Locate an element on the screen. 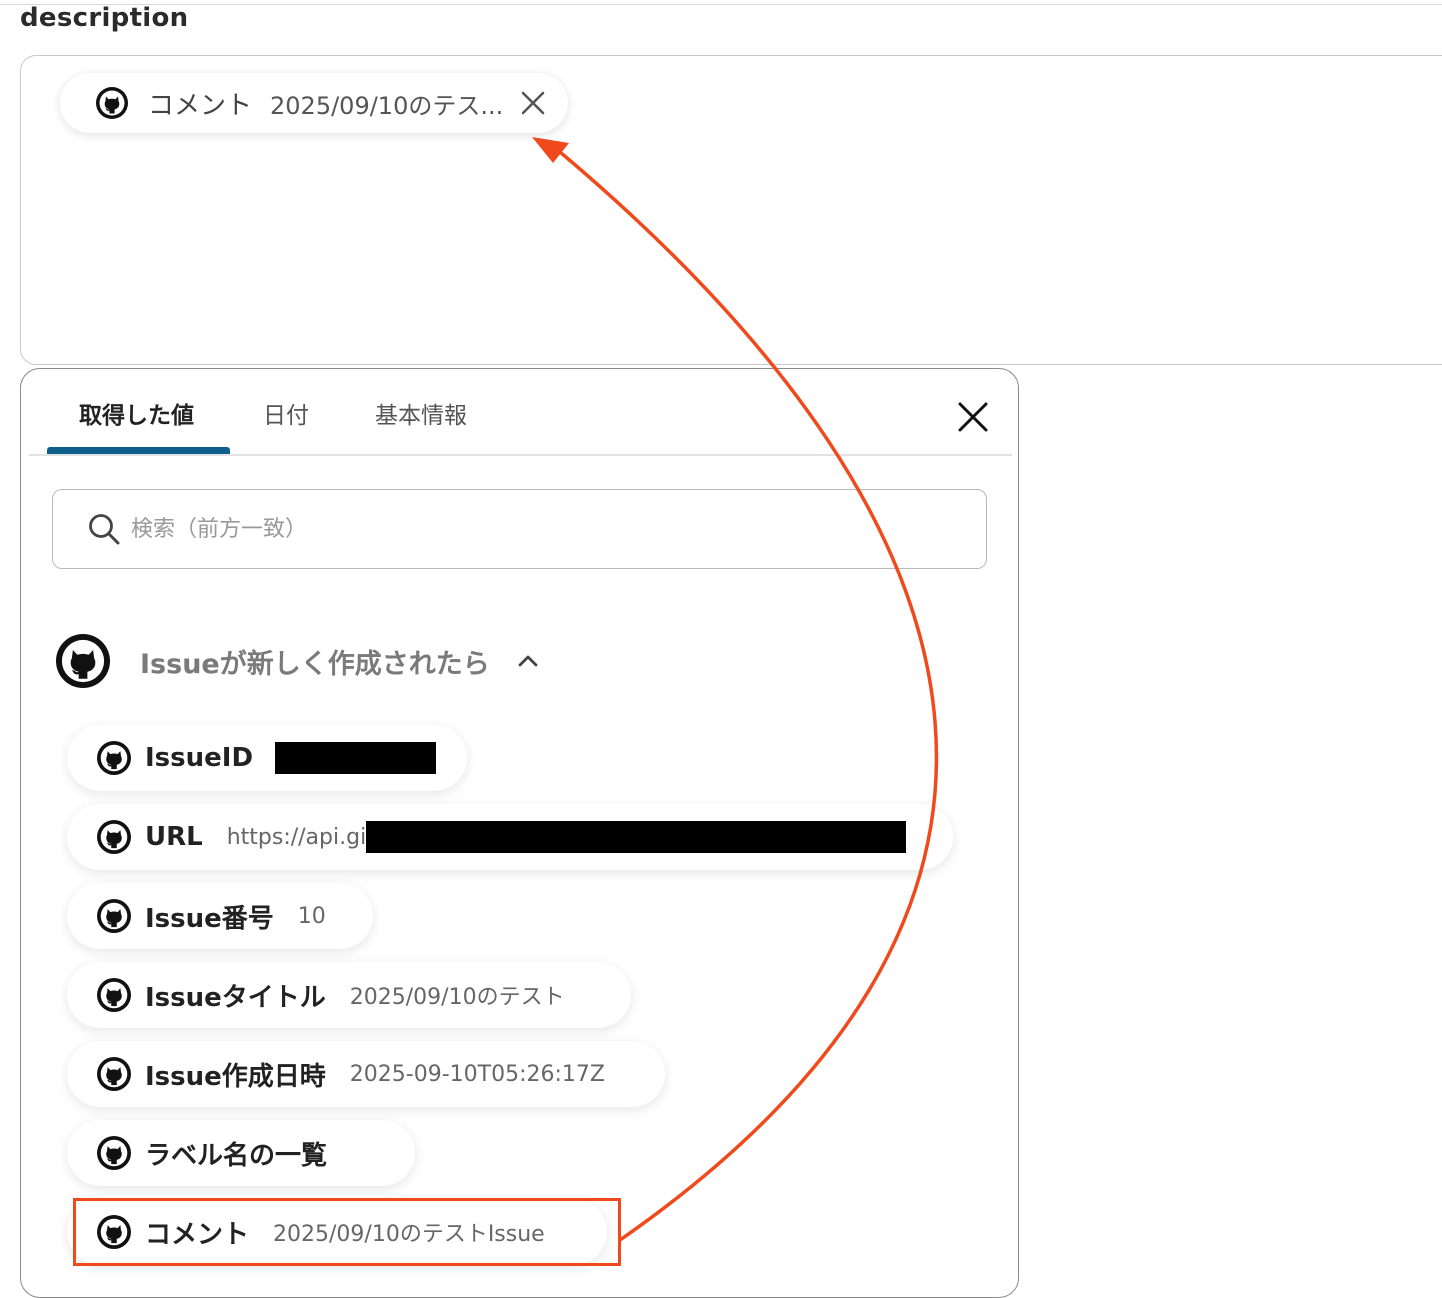 The height and width of the screenshot is (1298, 1442). chevron-up-icon is located at coordinates (528, 661).